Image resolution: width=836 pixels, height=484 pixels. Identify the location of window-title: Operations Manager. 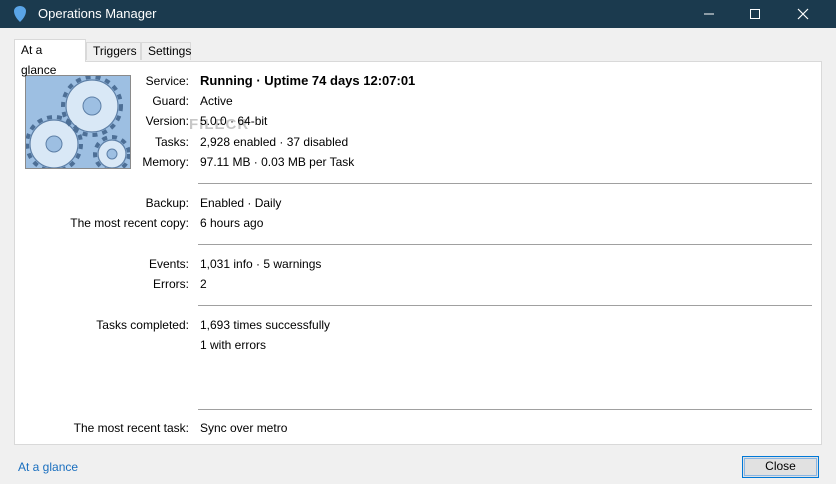
(97, 13).